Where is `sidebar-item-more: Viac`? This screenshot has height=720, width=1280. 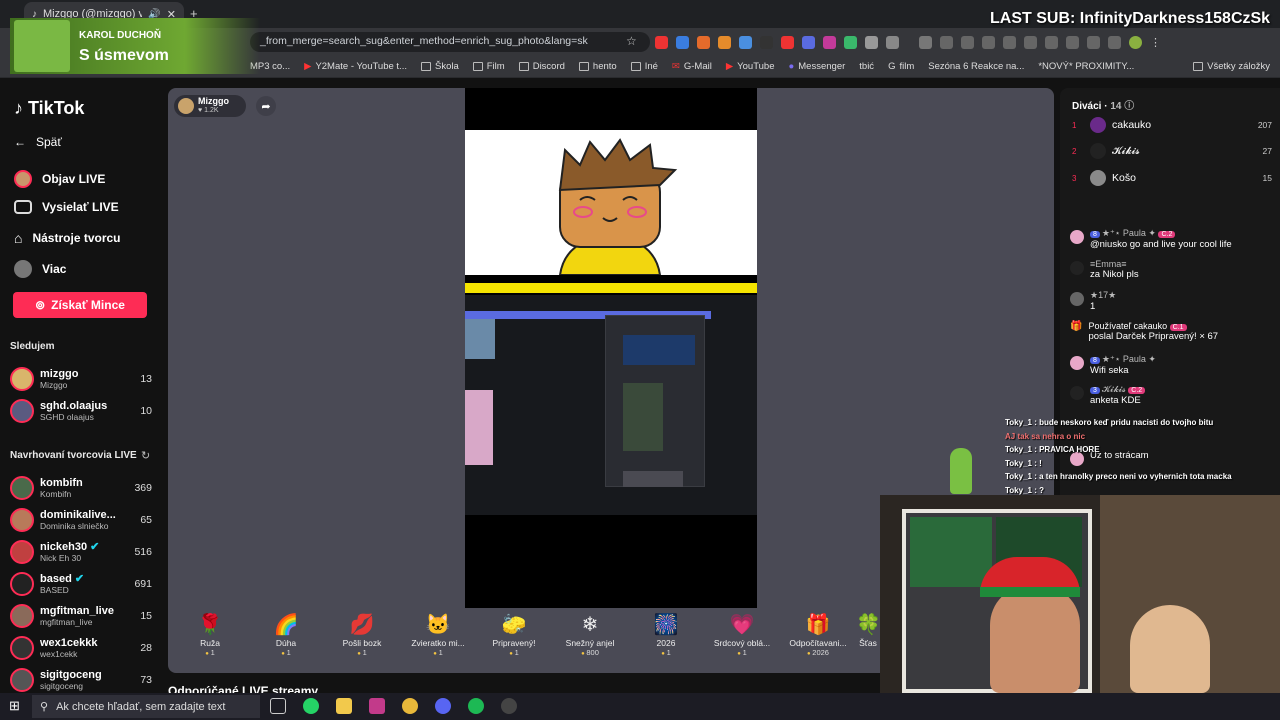
sidebar-item-more: Viac is located at coordinates (40, 269).